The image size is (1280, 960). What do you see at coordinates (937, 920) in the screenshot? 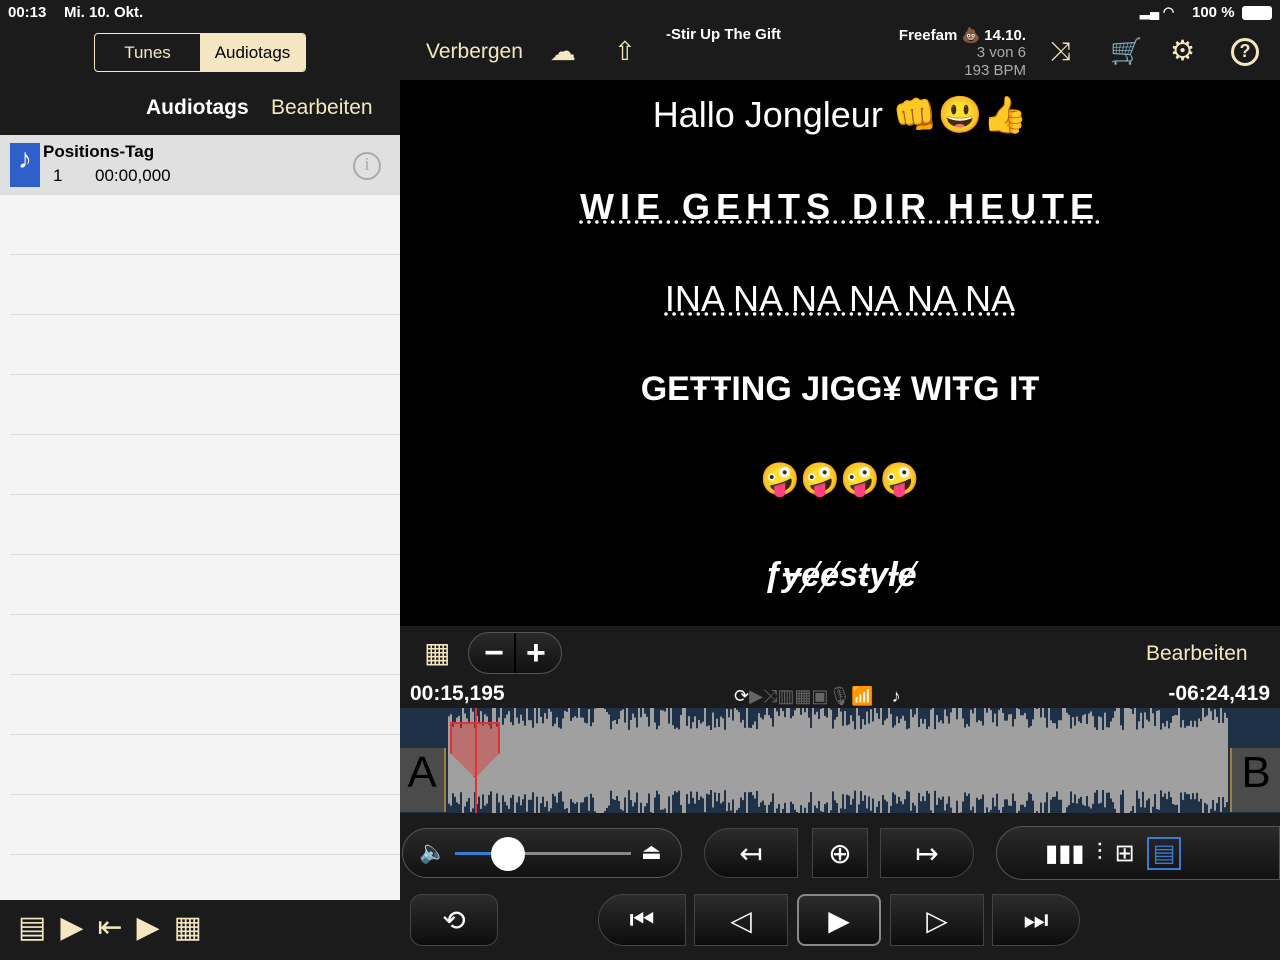
I see `step-forward-button: ▷` at bounding box center [937, 920].